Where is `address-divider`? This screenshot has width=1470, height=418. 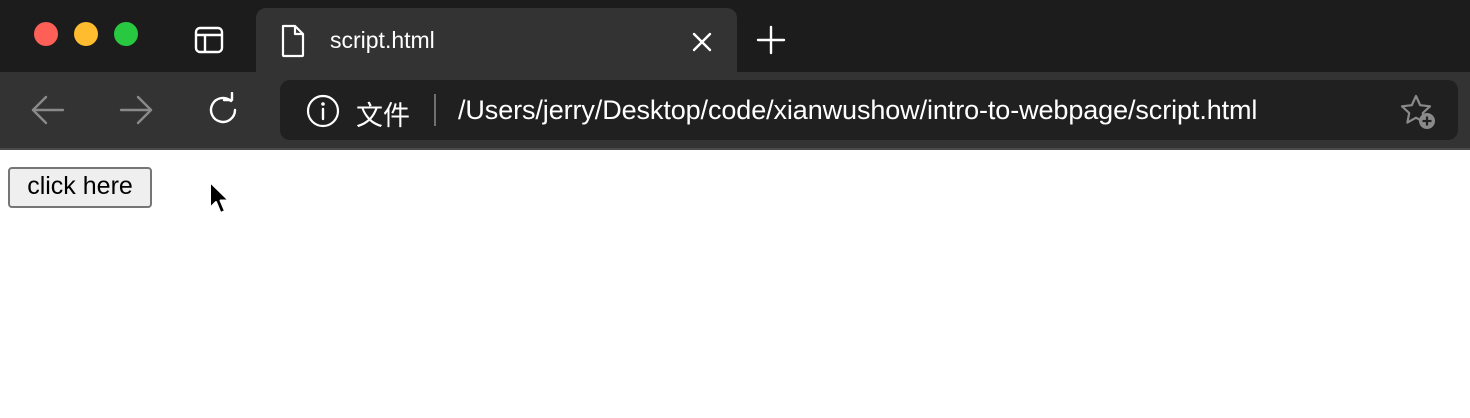
address-divider is located at coordinates (435, 110).